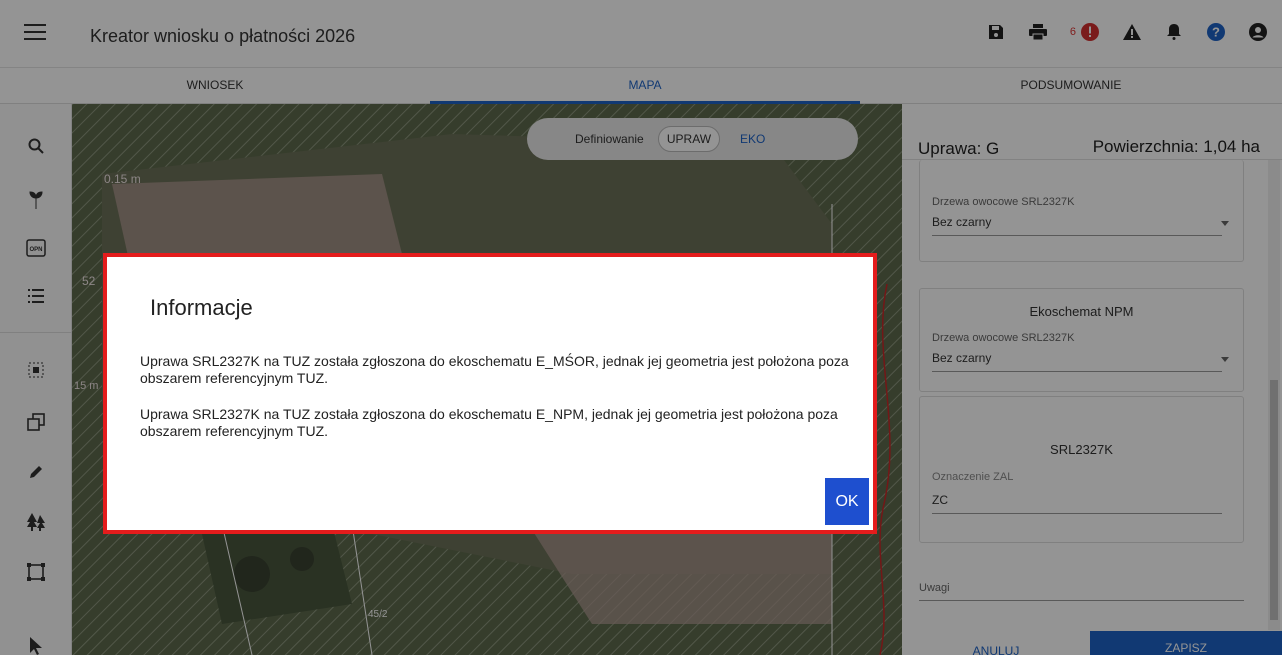  What do you see at coordinates (201, 307) in the screenshot?
I see `dialog-title: Informacje` at bounding box center [201, 307].